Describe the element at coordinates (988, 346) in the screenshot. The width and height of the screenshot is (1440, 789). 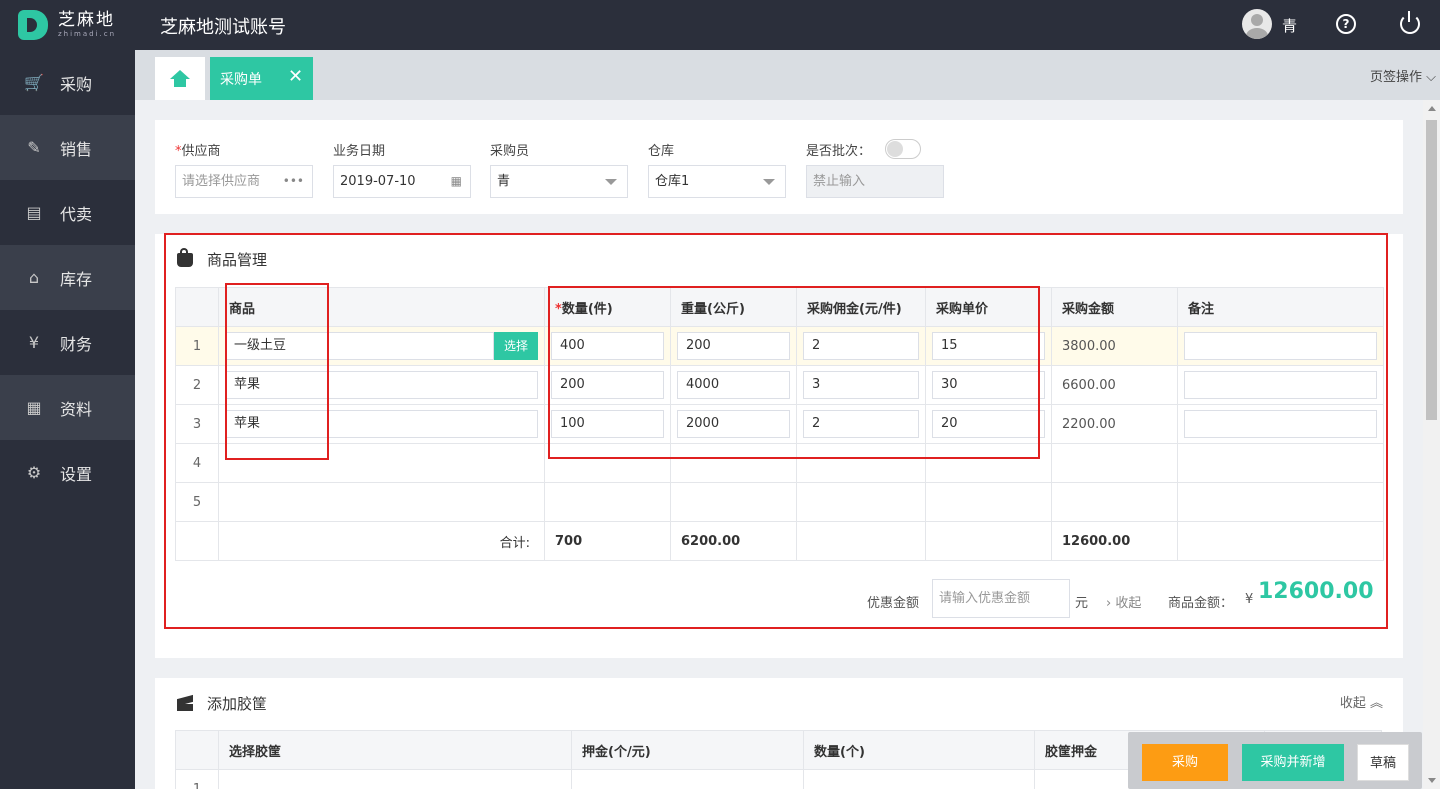
I see `unit-price-input: 15` at that location.